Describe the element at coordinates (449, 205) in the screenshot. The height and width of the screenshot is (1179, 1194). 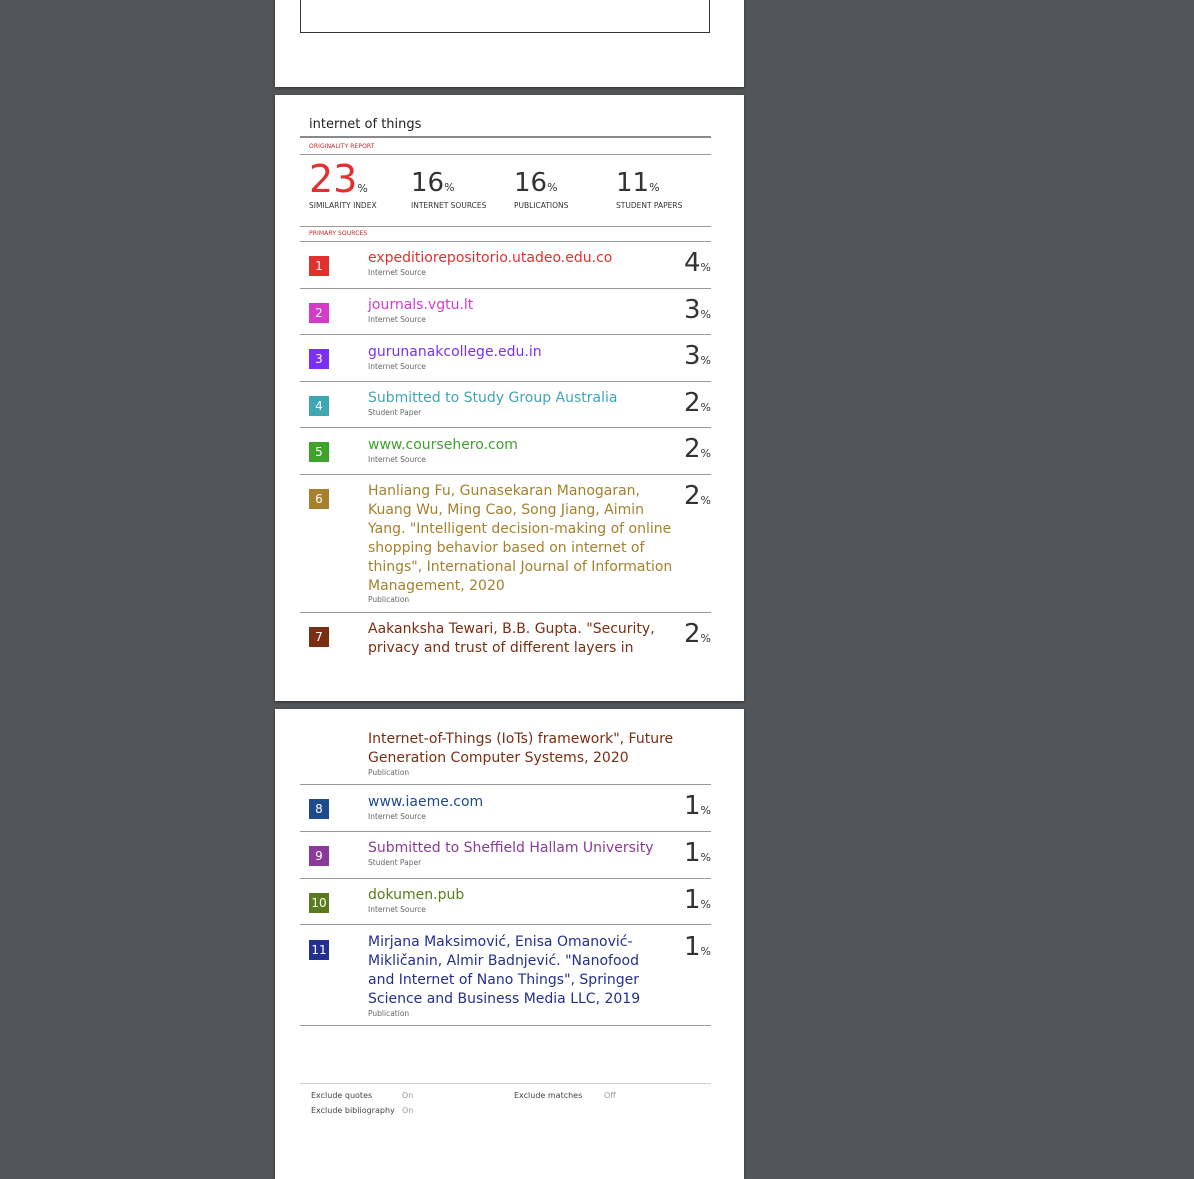
I see `stat-label: INTERNET SOURCES` at that location.